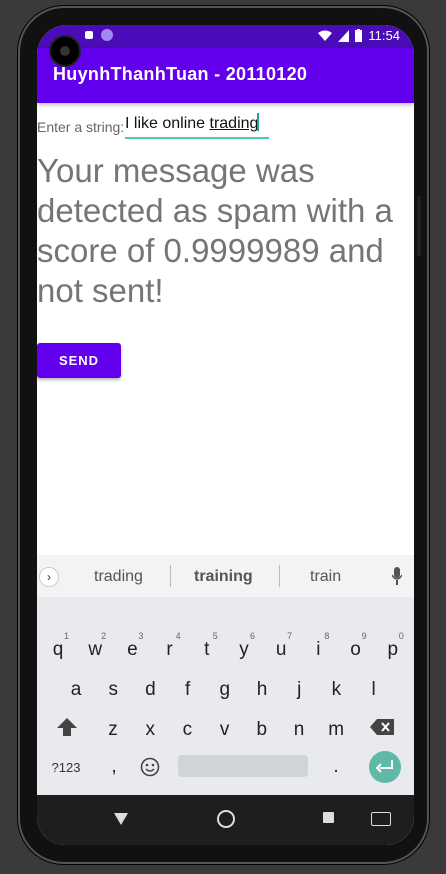  I want to click on keyboard-key: k, so click(336, 690).